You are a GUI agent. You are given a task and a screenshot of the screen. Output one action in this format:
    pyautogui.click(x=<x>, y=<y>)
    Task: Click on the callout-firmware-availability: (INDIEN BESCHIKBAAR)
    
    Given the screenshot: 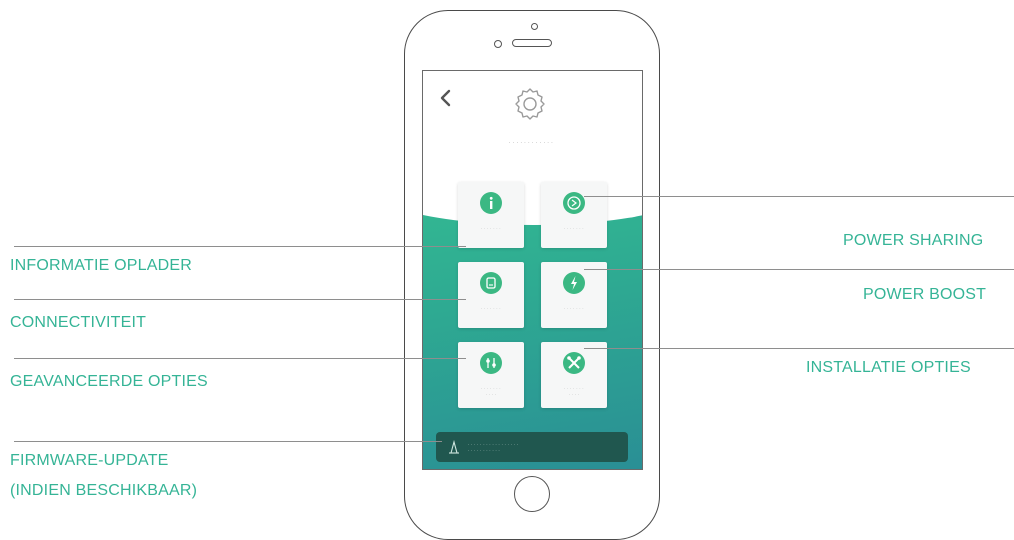 What is the action you would take?
    pyautogui.click(x=104, y=490)
    